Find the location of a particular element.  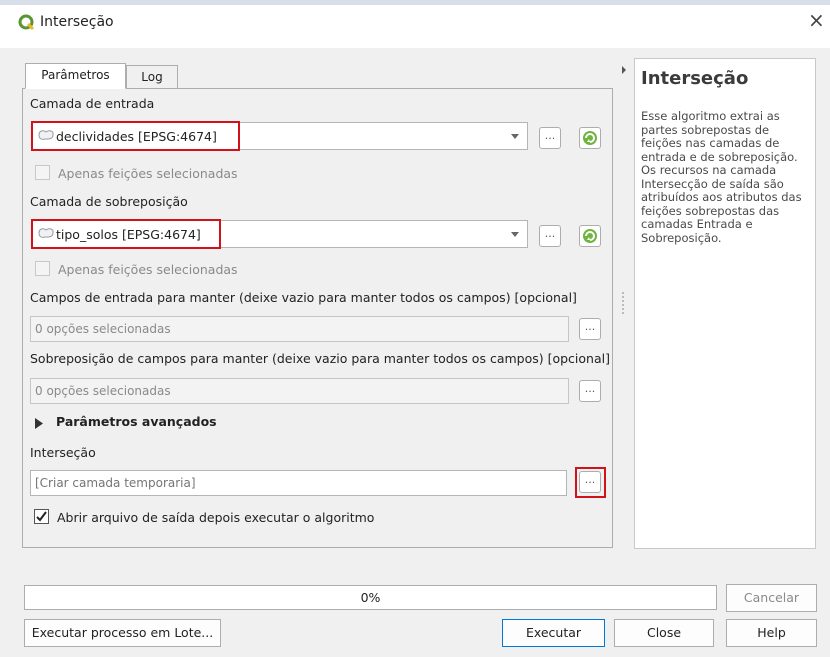

title-bar is located at coordinates (415, 24).